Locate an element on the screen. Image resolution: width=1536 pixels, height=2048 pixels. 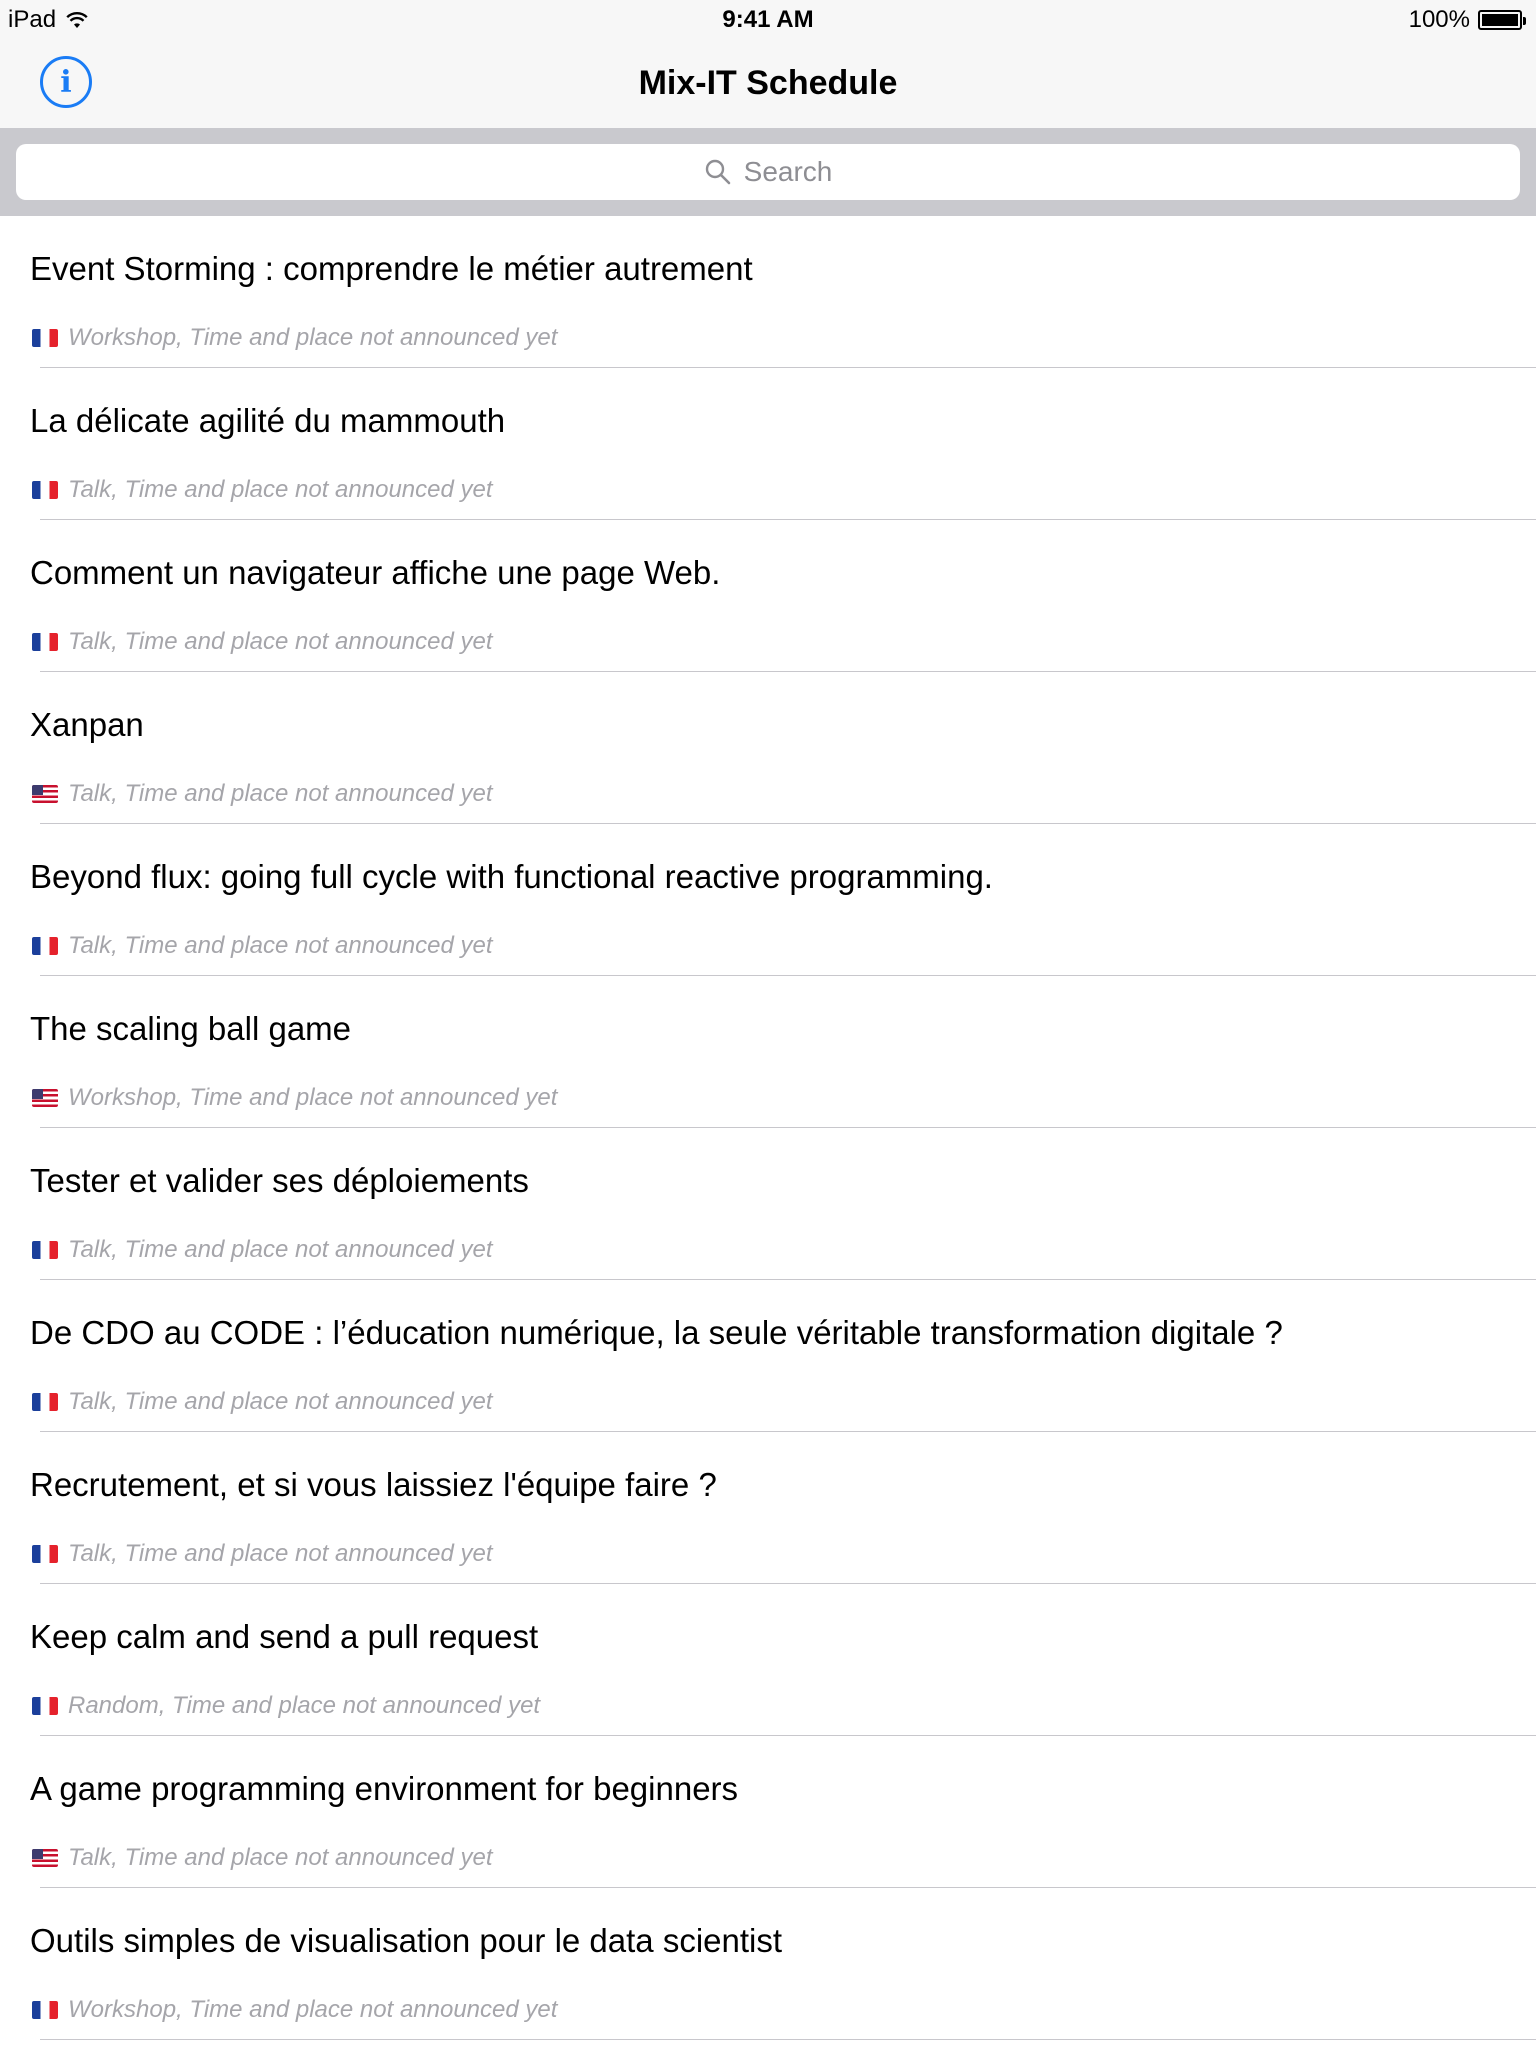
search-icon is located at coordinates (717, 172).